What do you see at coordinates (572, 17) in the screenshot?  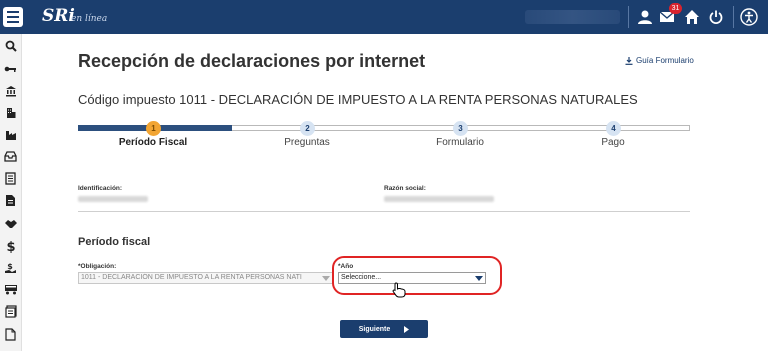 I see `user-info-blurred` at bounding box center [572, 17].